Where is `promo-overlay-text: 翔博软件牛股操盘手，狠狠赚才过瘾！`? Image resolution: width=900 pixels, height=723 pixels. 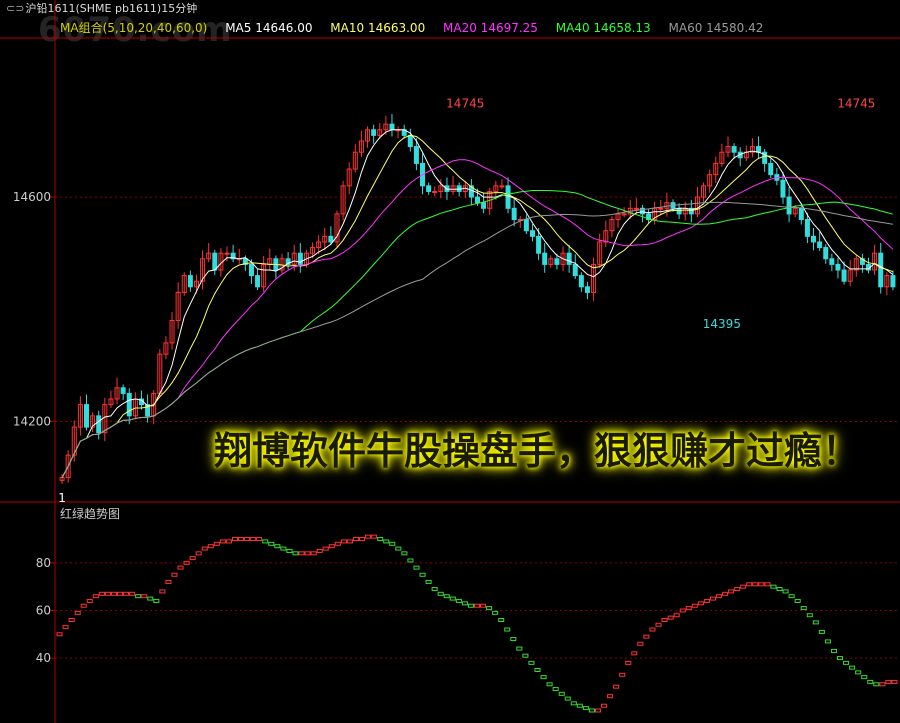
promo-overlay-text: 翔博软件牛股操盘手，狠狠赚才过瘾！ is located at coordinates (536, 450).